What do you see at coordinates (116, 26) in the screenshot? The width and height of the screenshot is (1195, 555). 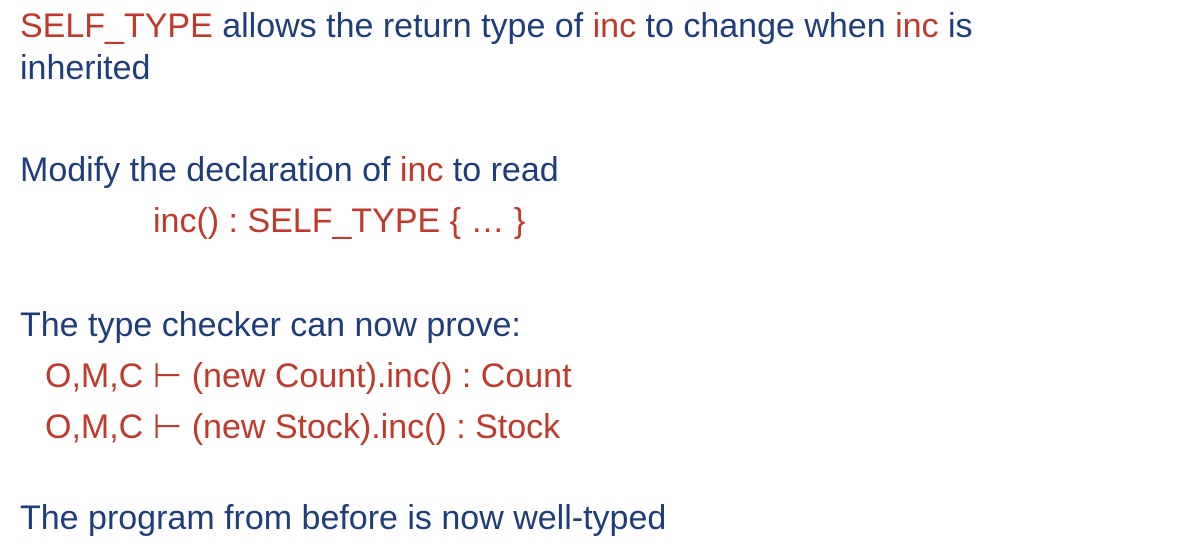 I see `self-type-keyword: SELF_TYPE` at bounding box center [116, 26].